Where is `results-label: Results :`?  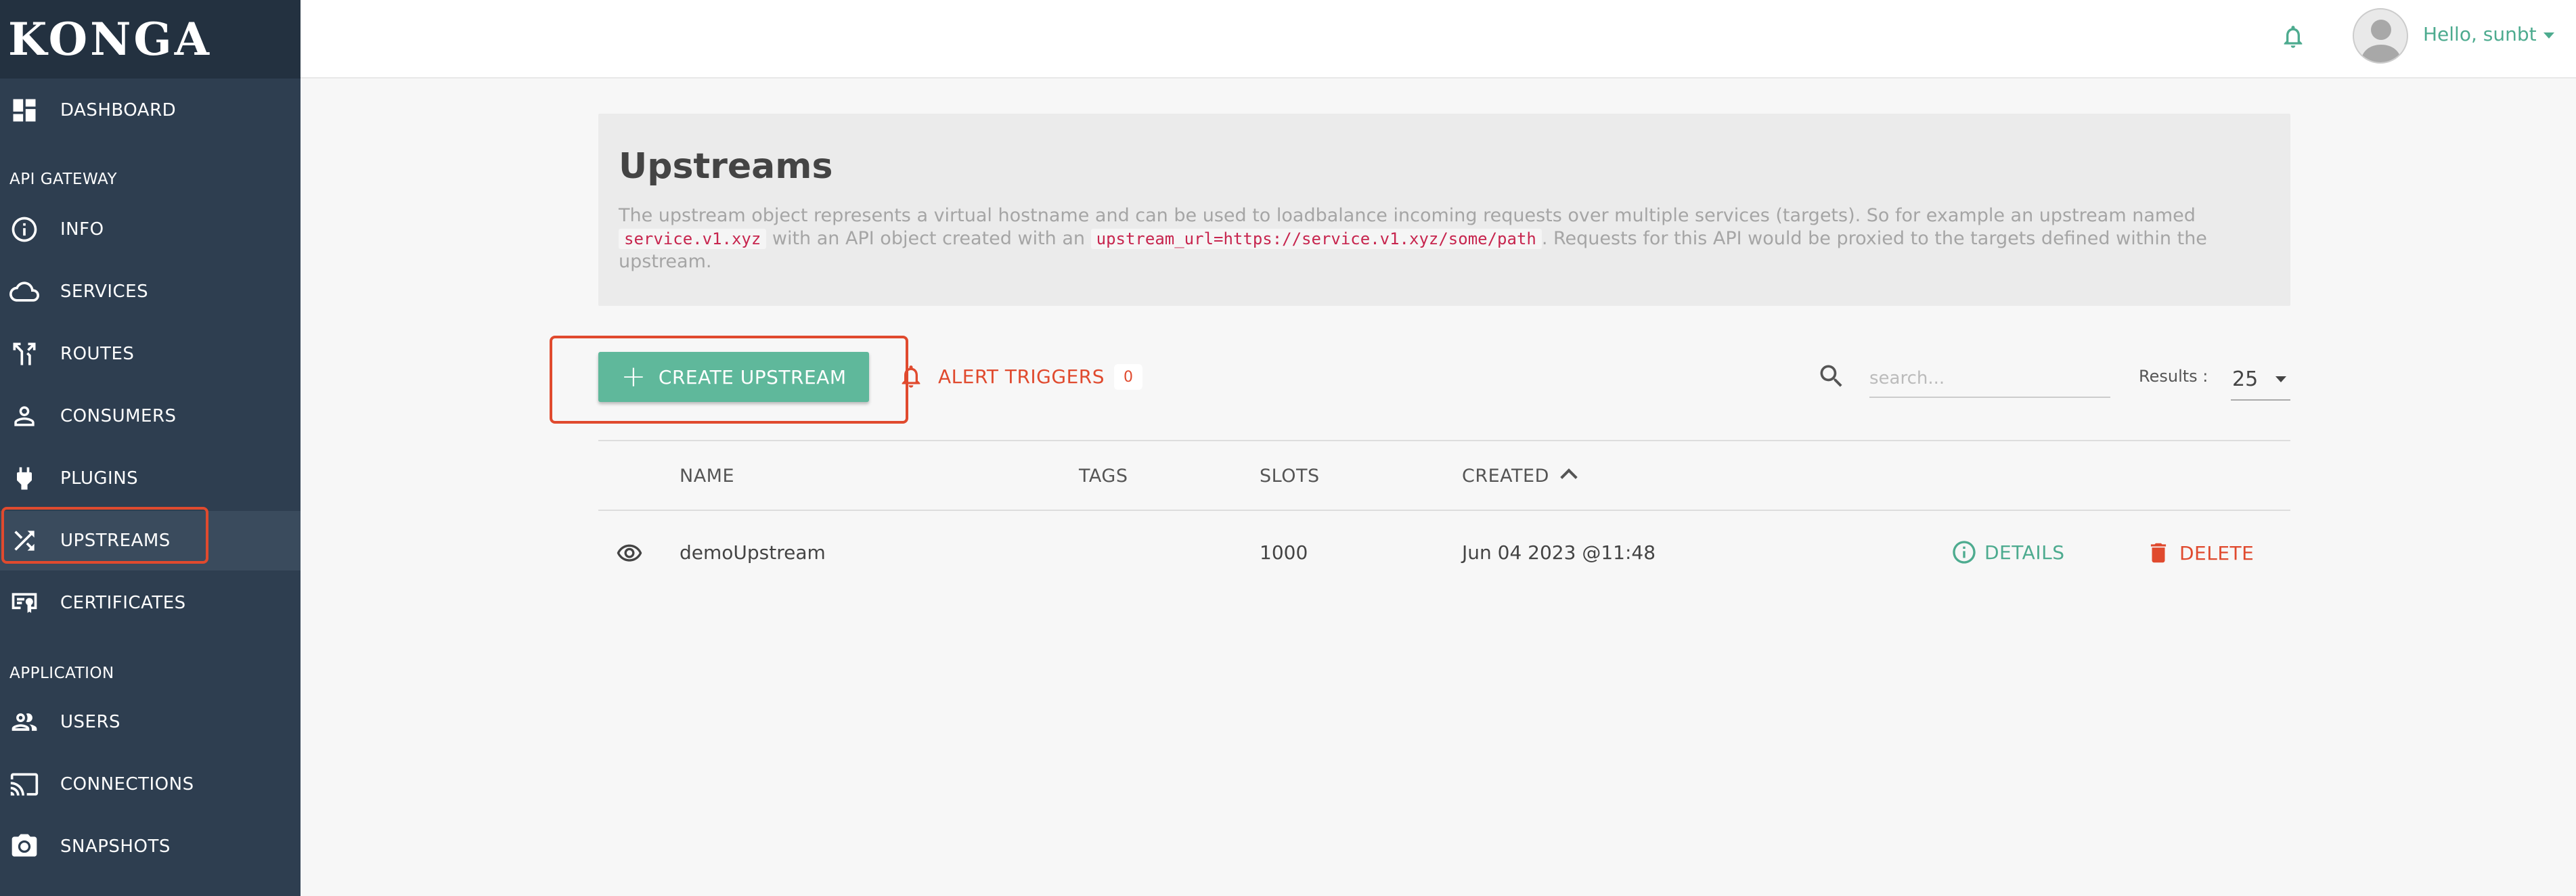 results-label: Results : is located at coordinates (2173, 376).